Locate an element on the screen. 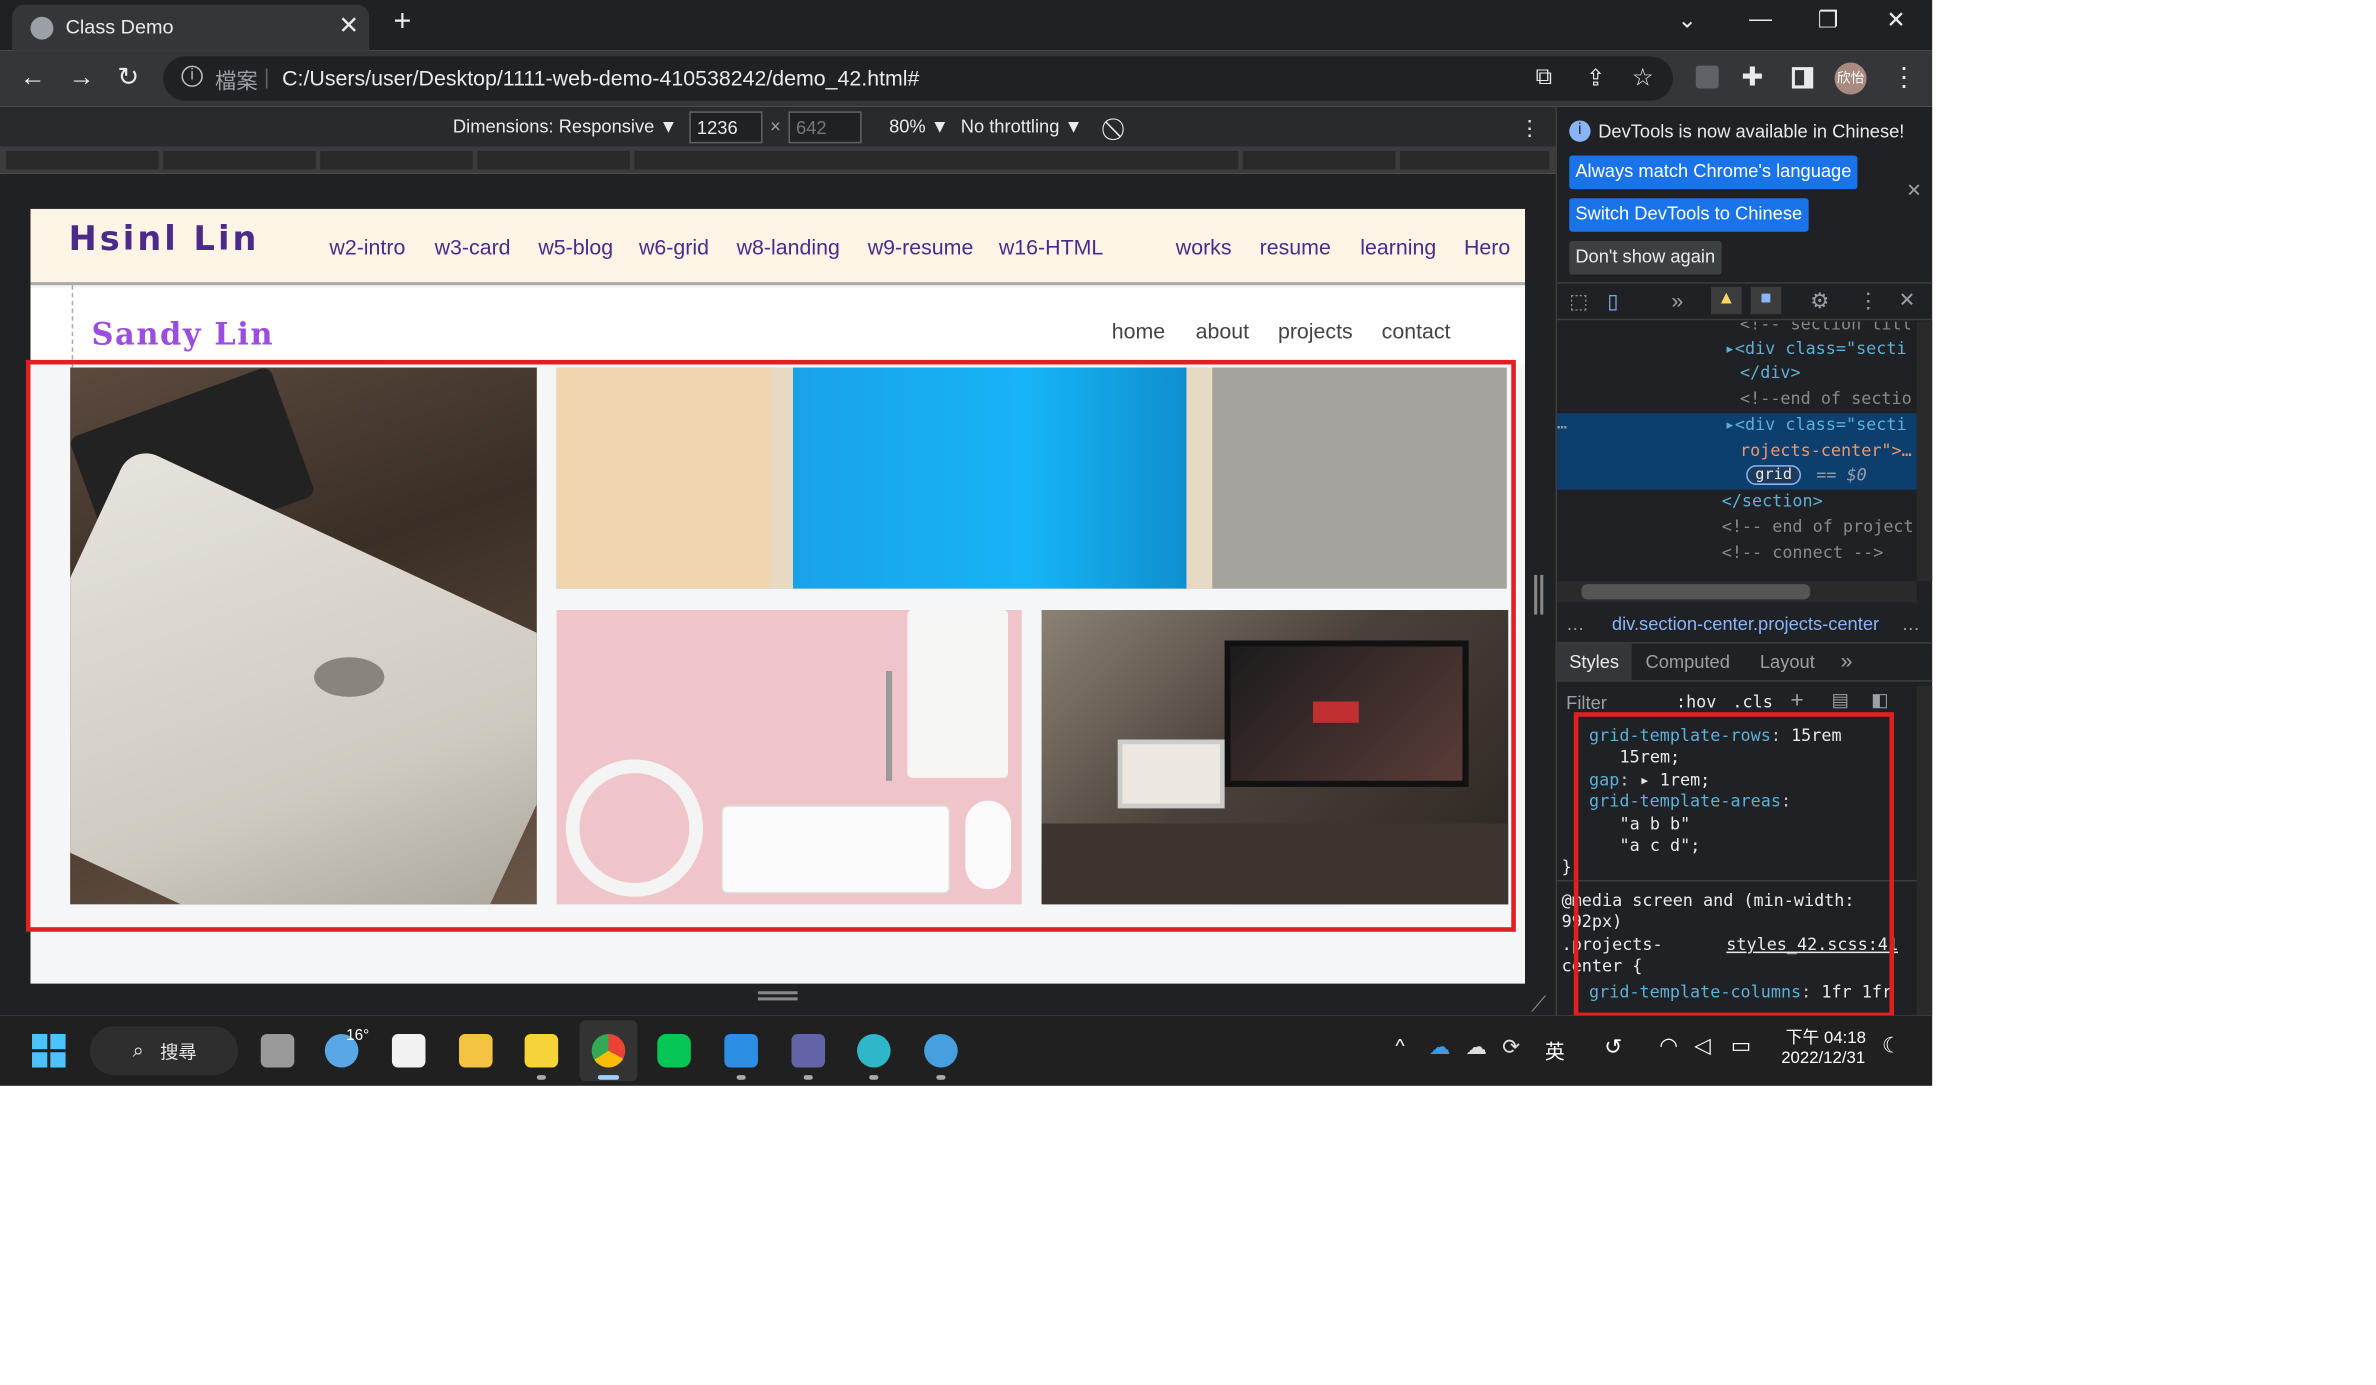 The image size is (2376, 1385). edge-icon is located at coordinates (874, 1050).